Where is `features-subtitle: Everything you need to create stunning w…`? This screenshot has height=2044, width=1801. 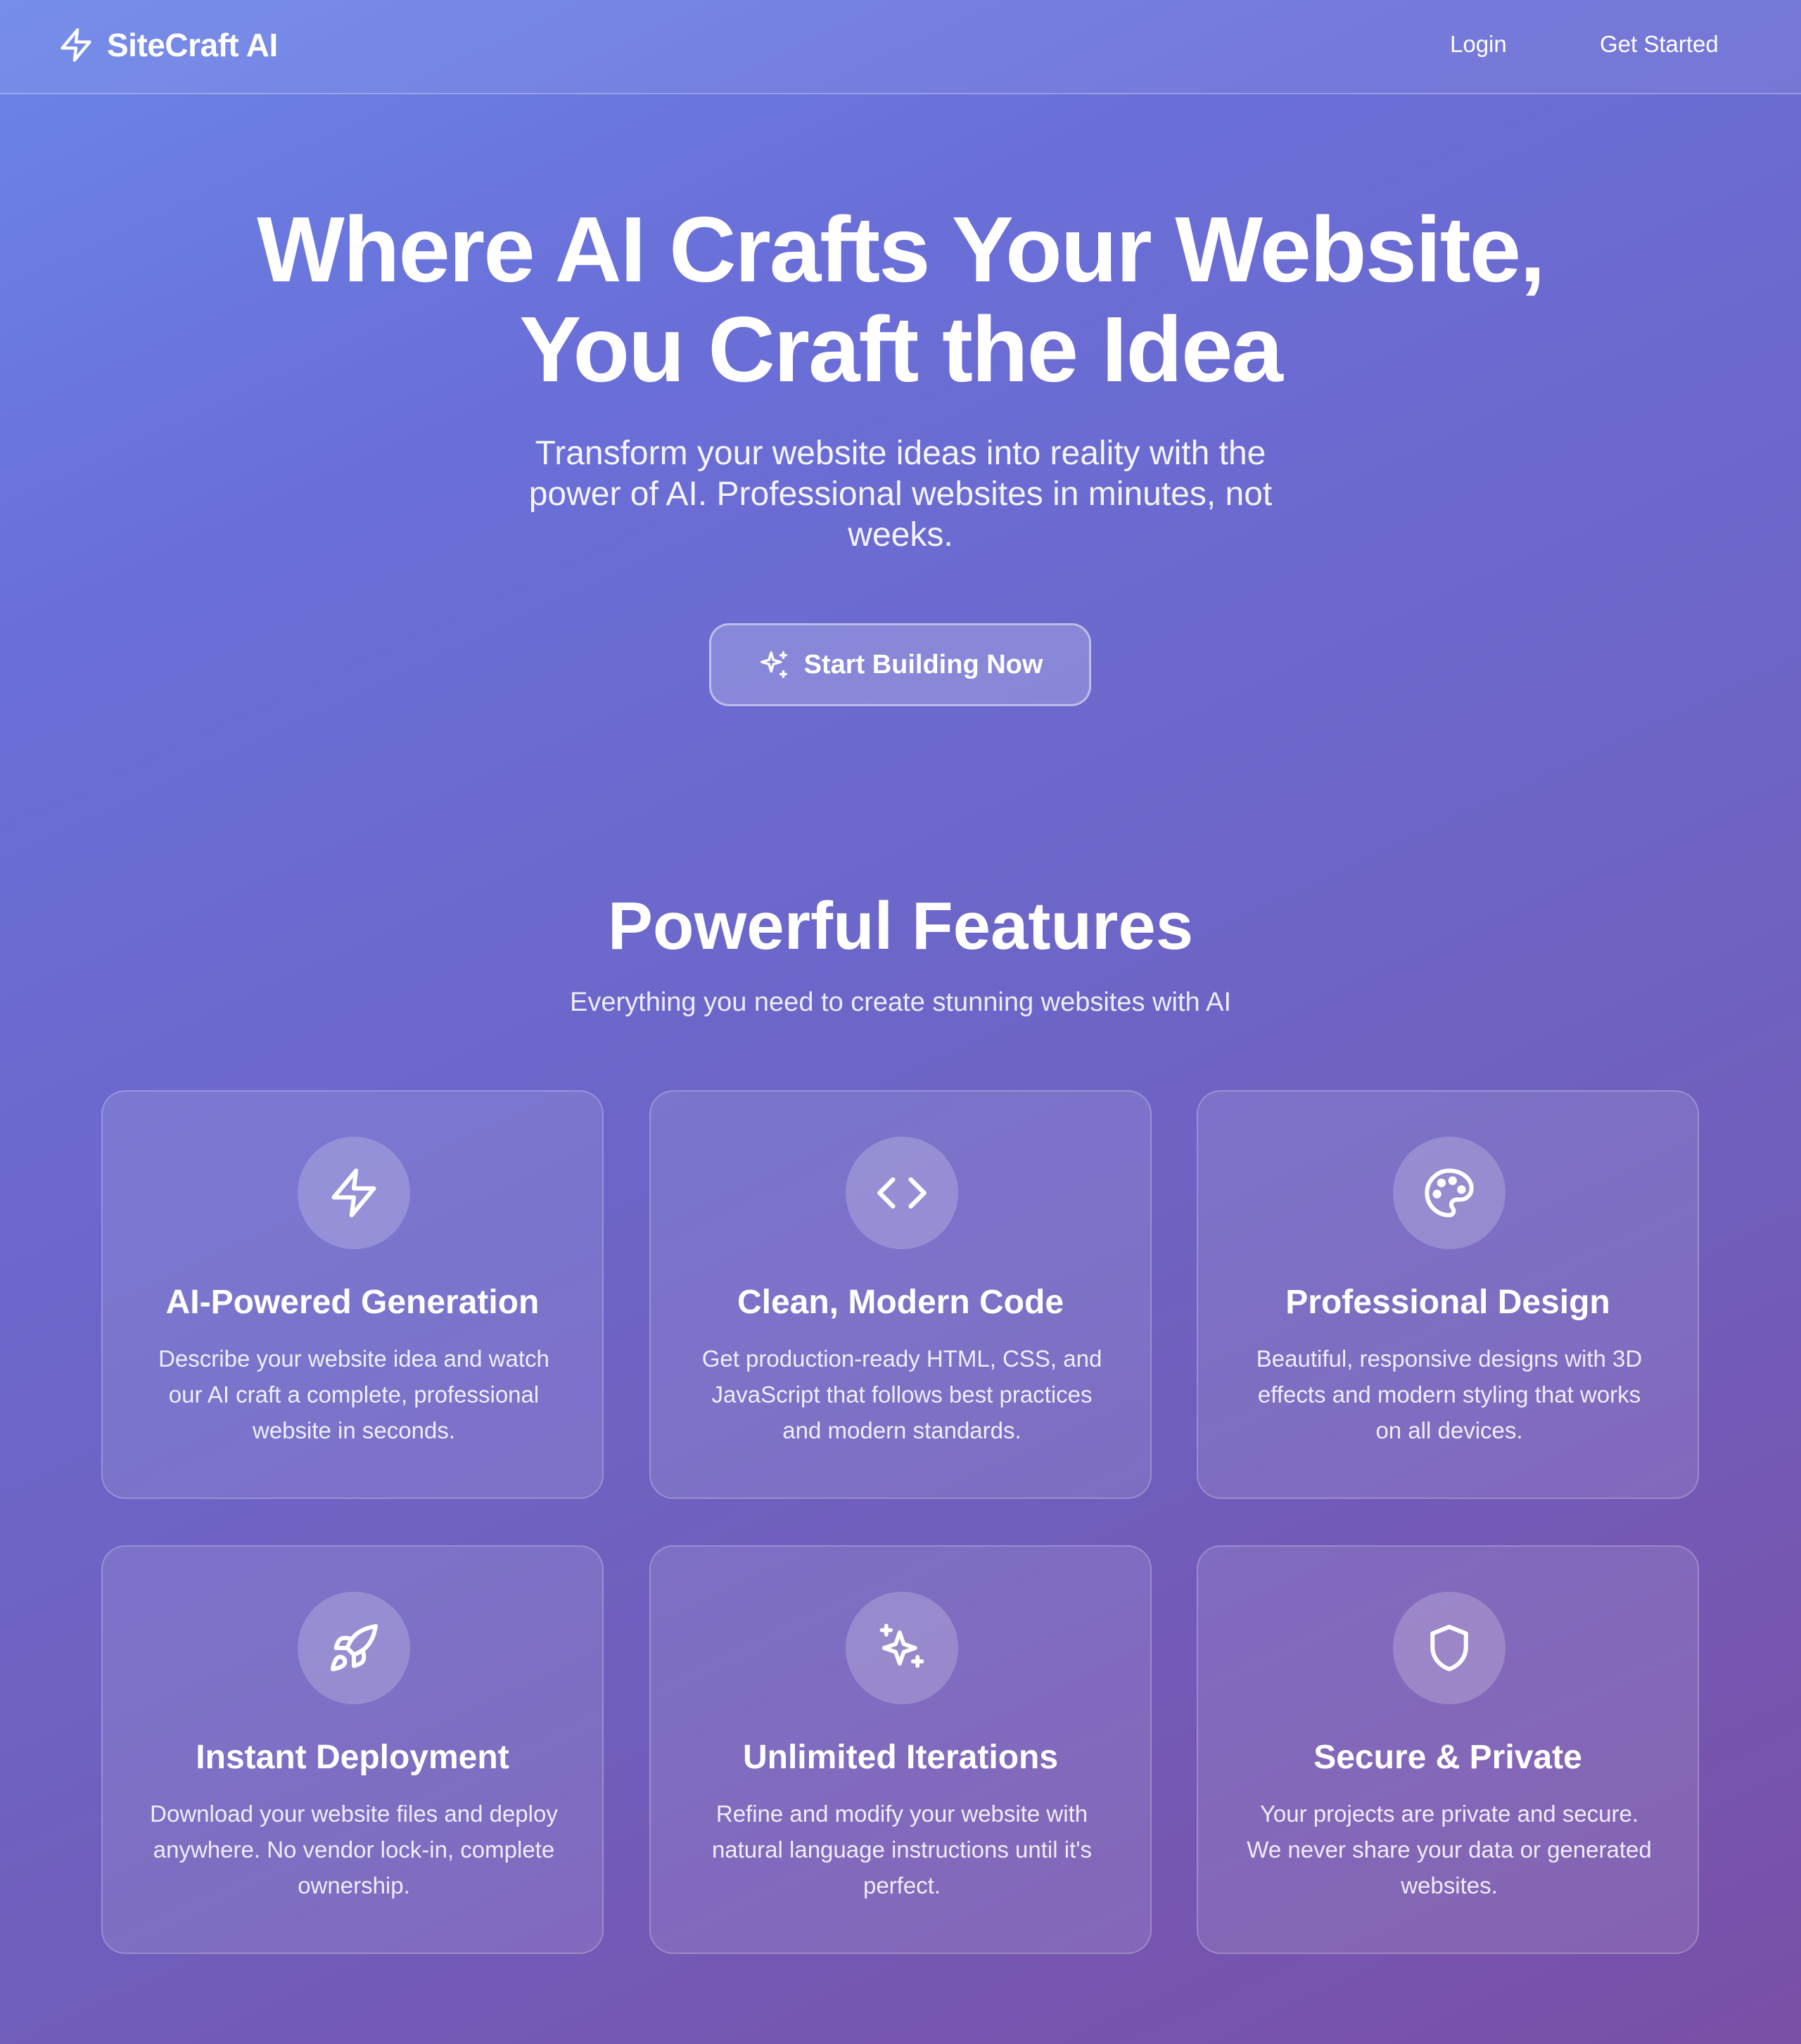
features-subtitle: Everything you need to create stunning w… is located at coordinates (900, 1002).